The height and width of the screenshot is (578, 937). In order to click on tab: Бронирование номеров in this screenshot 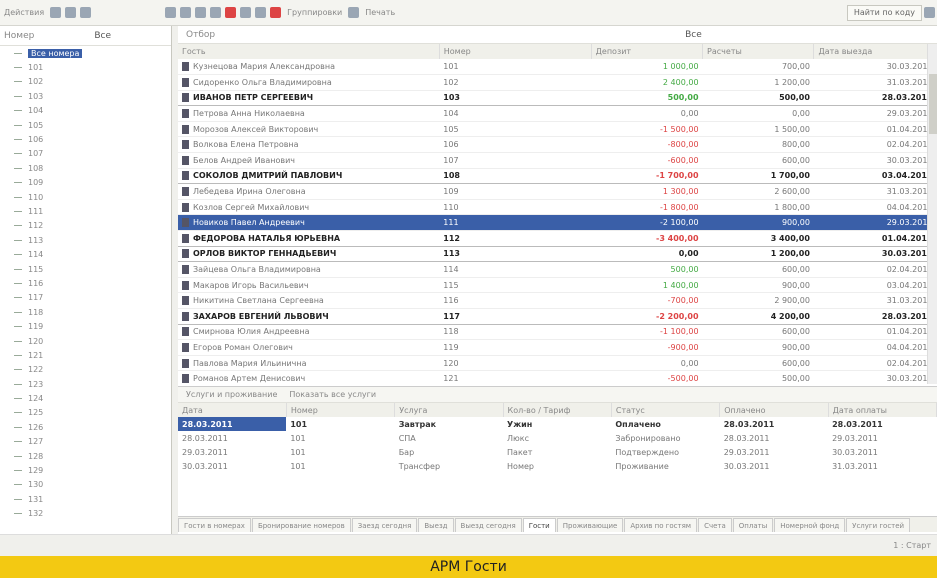, I will do `click(301, 525)`.